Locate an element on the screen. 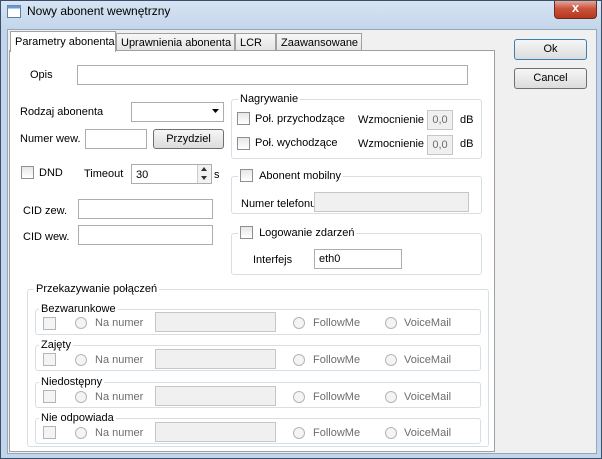 The width and height of the screenshot is (602, 459). forward-zajety-voicemail-radio is located at coordinates (391, 360).